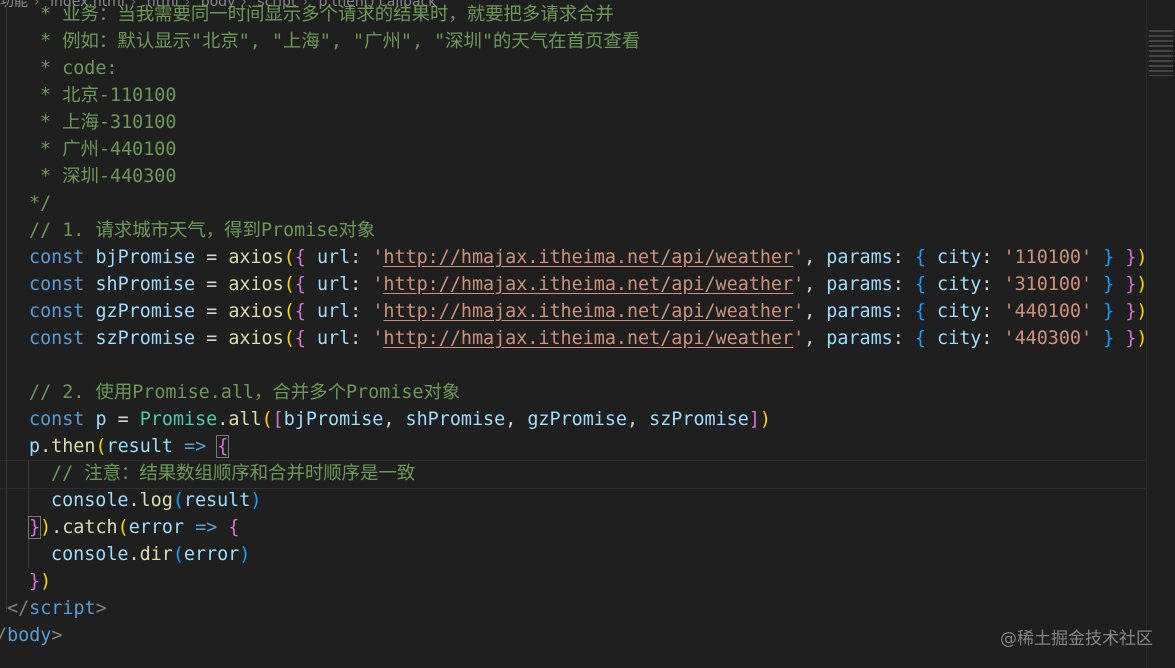 The image size is (1175, 668). I want to click on code-line: * 深圳-440300, so click(108, 176).